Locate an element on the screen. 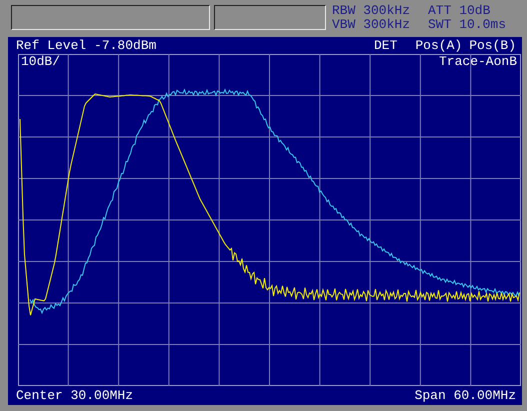 The height and width of the screenshot is (411, 527). rbw-setting: RBW 300kHz is located at coordinates (372, 11).